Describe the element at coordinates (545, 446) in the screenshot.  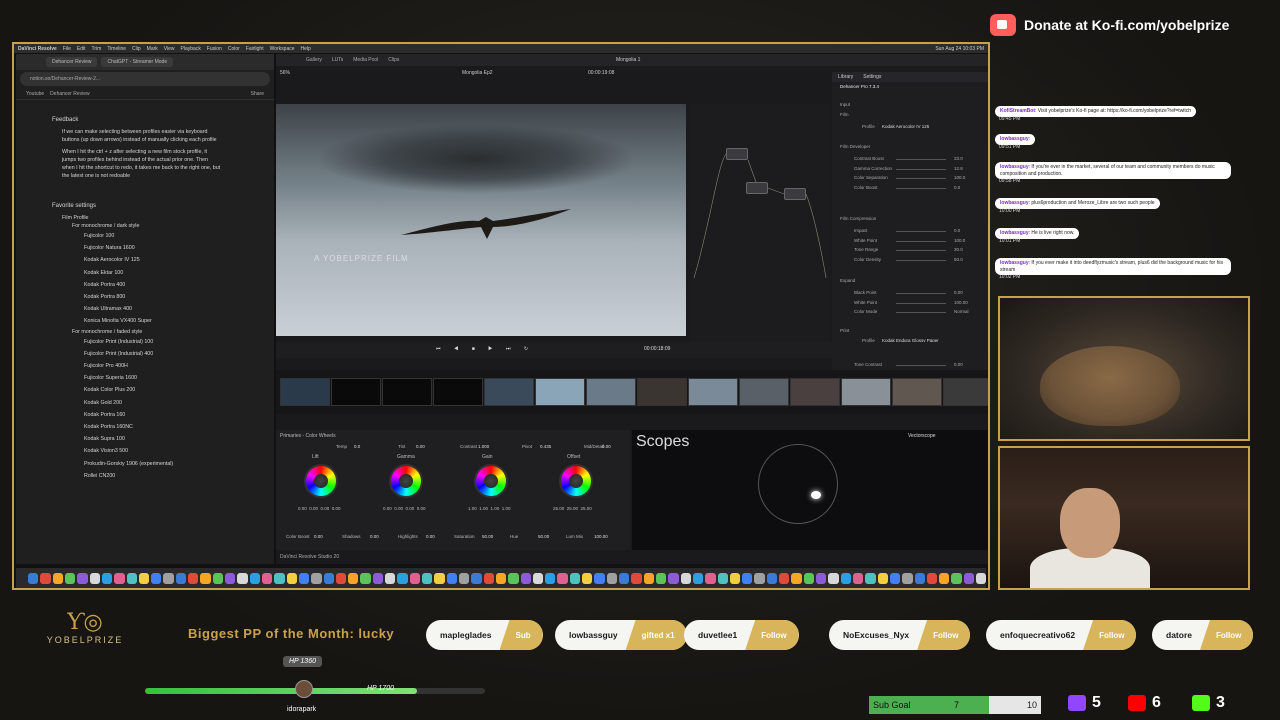
I see `param-value: 0.435` at that location.